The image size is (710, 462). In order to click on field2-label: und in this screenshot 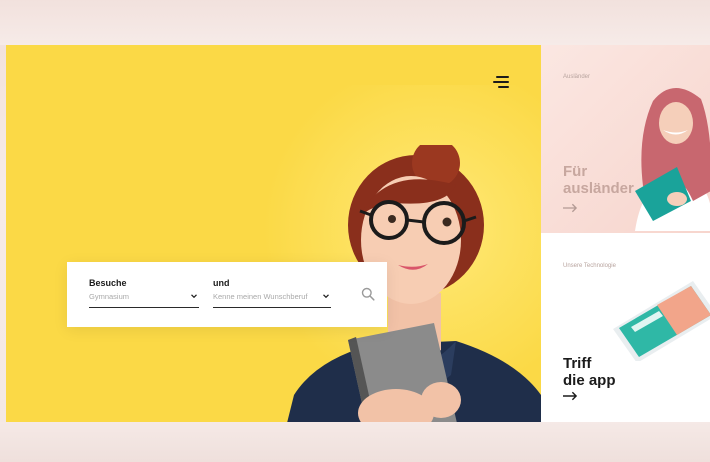, I will do `click(221, 283)`.